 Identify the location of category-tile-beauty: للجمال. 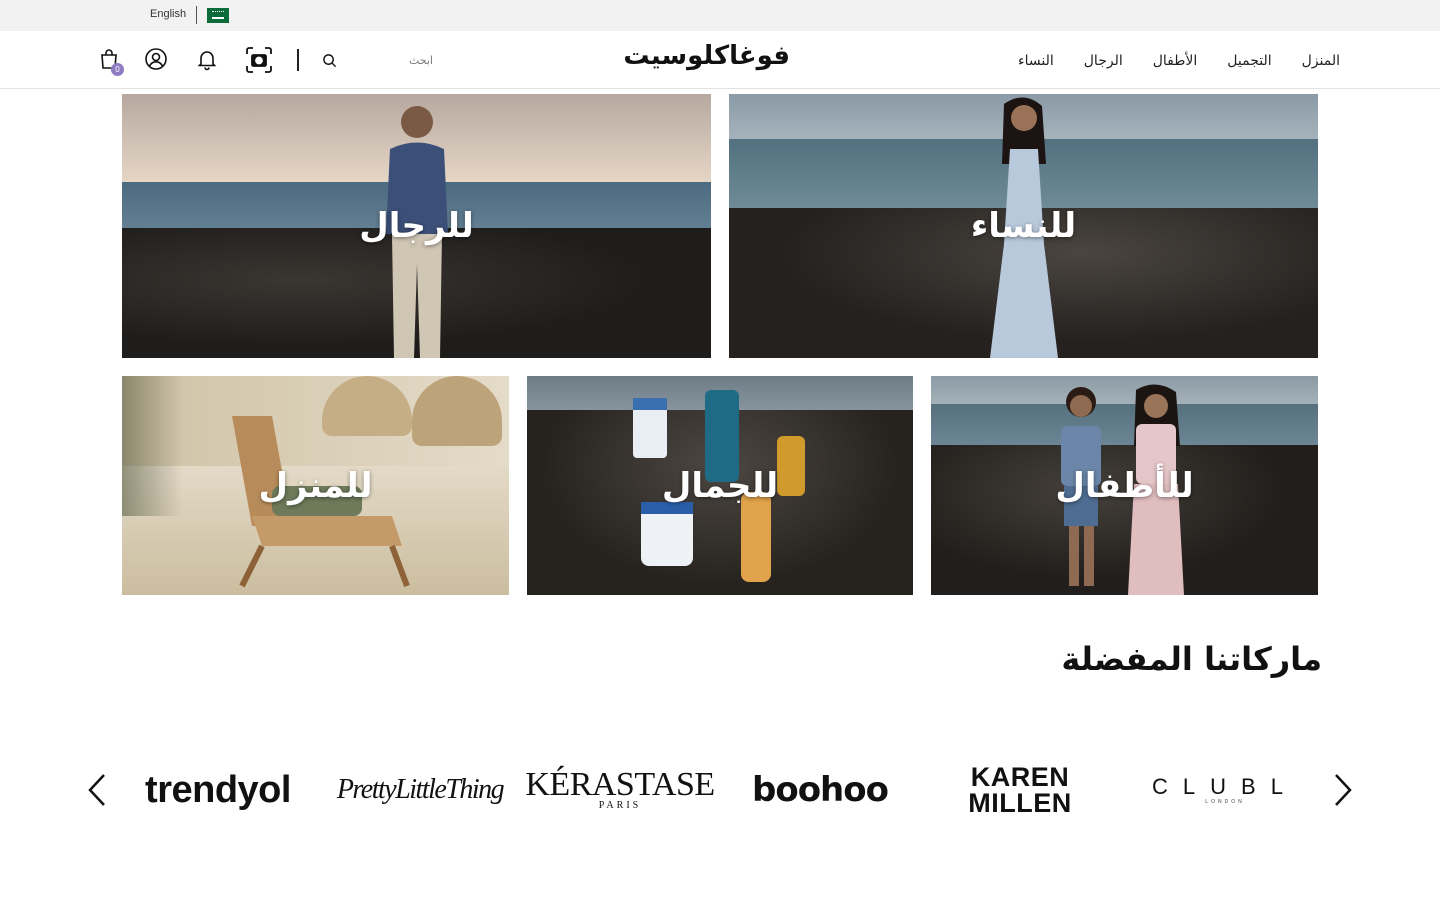
(720, 485).